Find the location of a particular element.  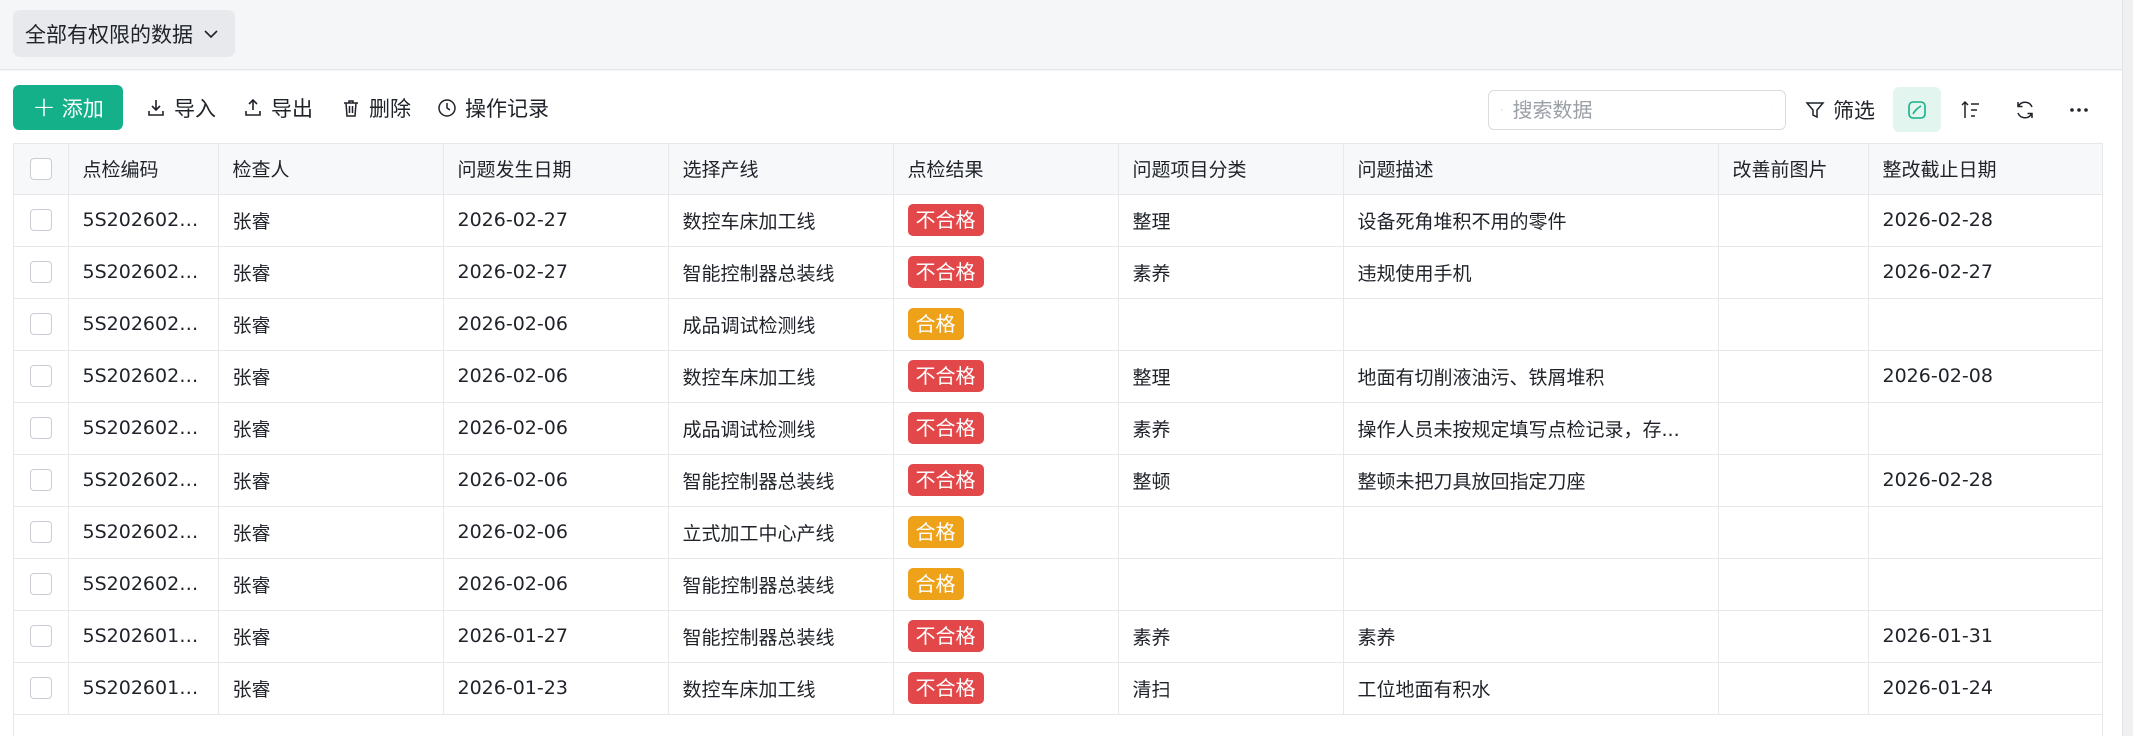

import-button: 导入 is located at coordinates (181, 107).